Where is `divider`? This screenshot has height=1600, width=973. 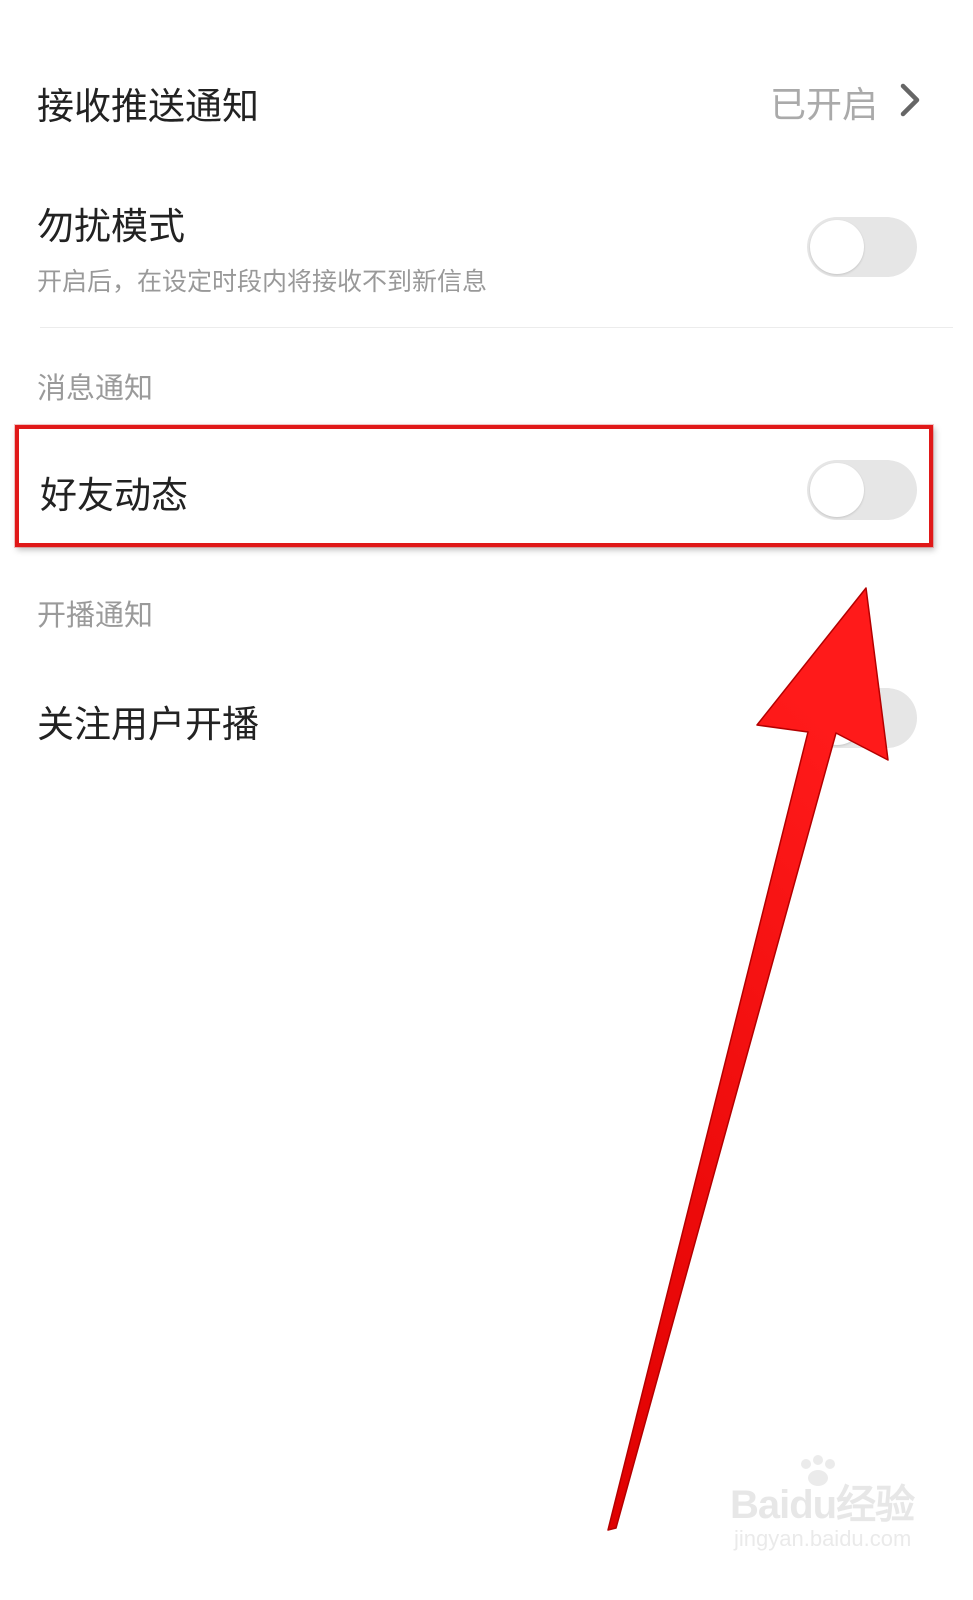 divider is located at coordinates (496, 327).